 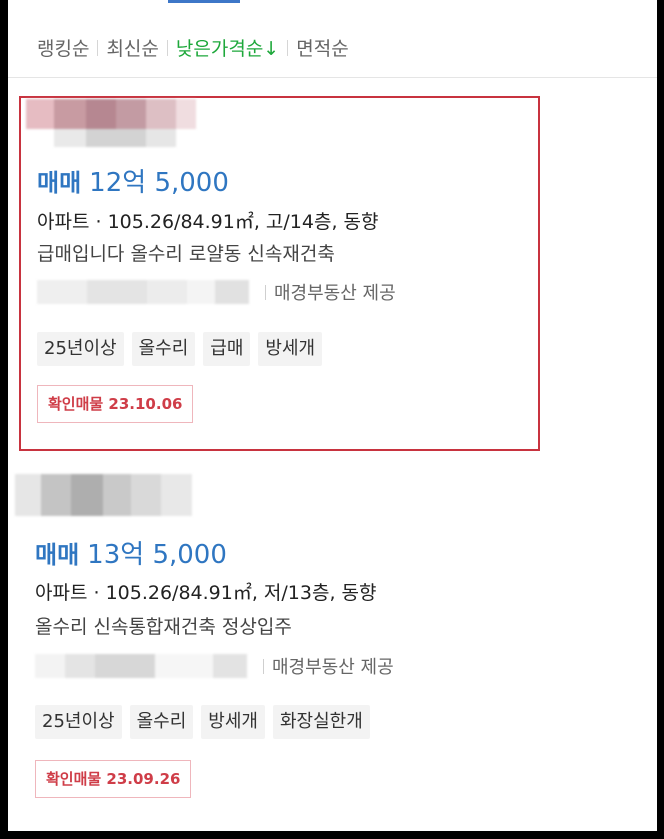 What do you see at coordinates (227, 47) in the screenshot?
I see `sort-low-price: 낮은가격순↓` at bounding box center [227, 47].